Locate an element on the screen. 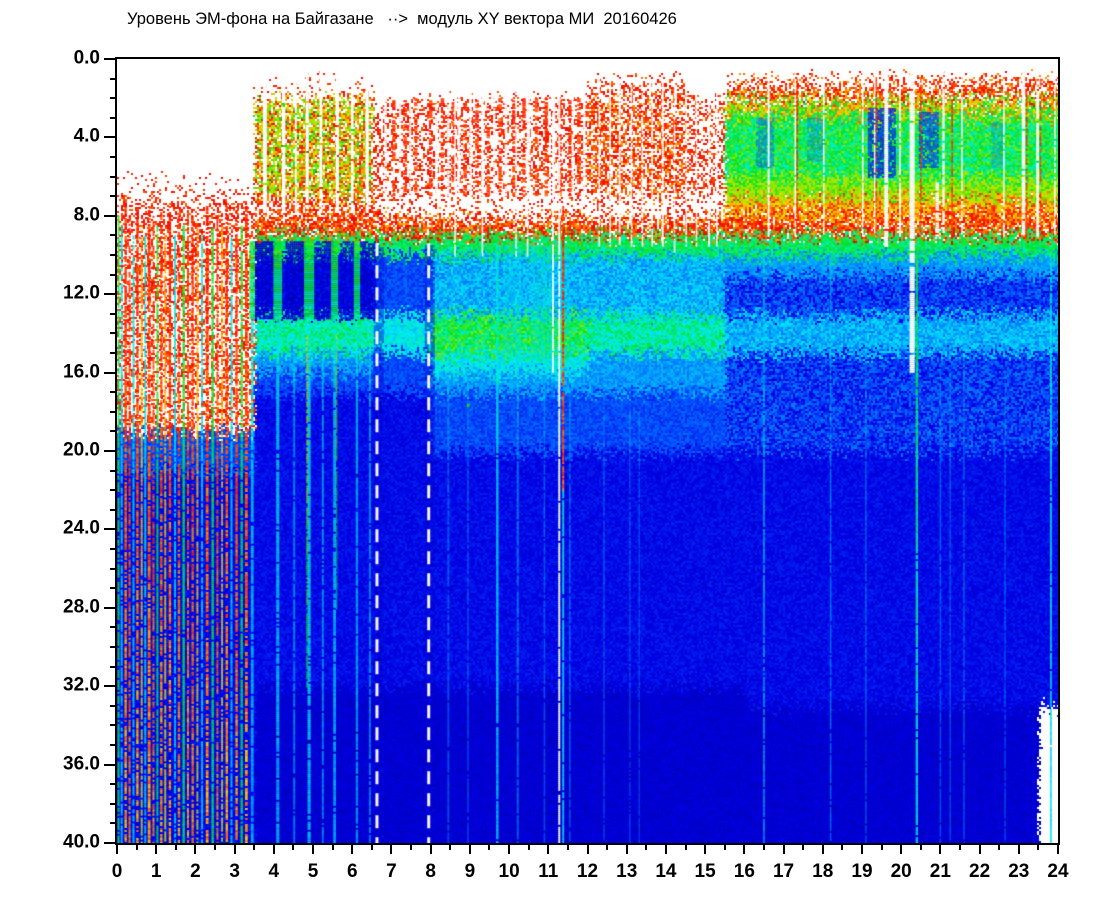 This screenshot has height=900, width=1096. x-tick-label: 2 is located at coordinates (195, 871).